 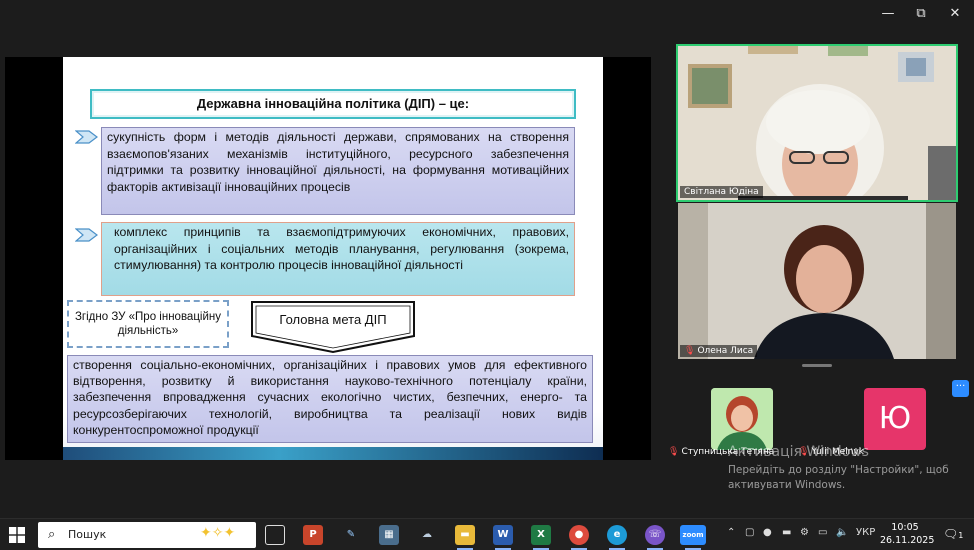 What do you see at coordinates (798, 452) in the screenshot?
I see `activation-title: Активація Windows` at bounding box center [798, 452].